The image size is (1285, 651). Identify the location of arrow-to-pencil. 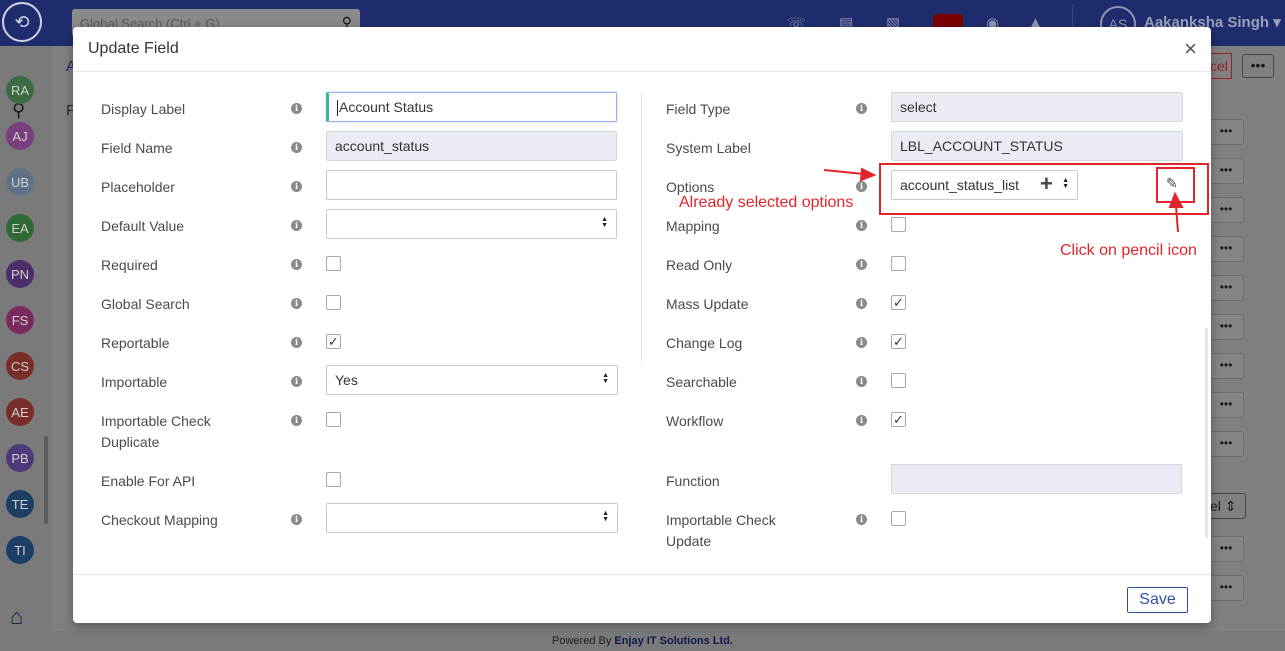
(1177, 219).